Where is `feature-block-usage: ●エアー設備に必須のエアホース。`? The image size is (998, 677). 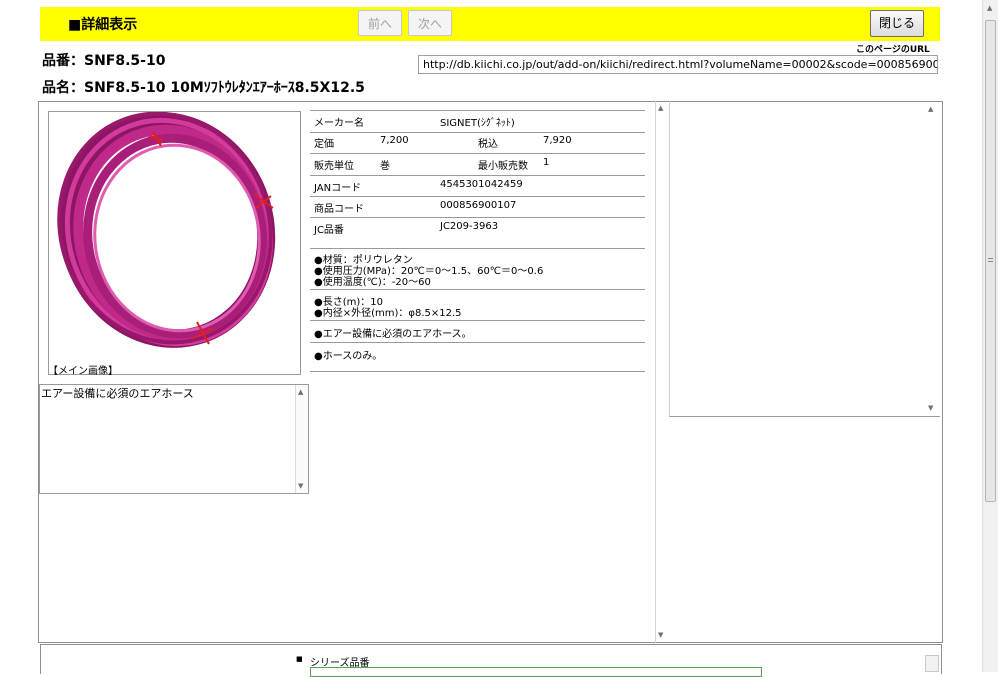 feature-block-usage: ●エアー設備に必須のエアホース。 is located at coordinates (477, 332).